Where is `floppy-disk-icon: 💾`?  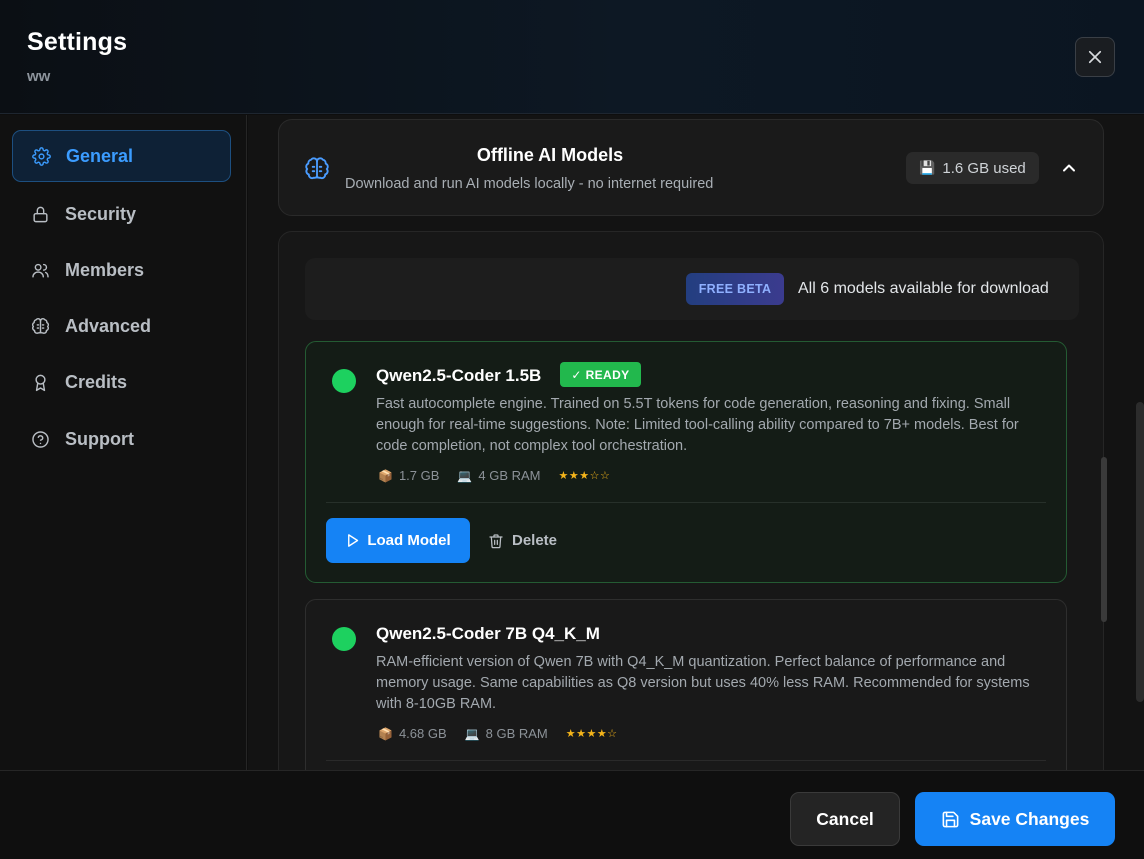
floppy-disk-icon: 💾 is located at coordinates (927, 167).